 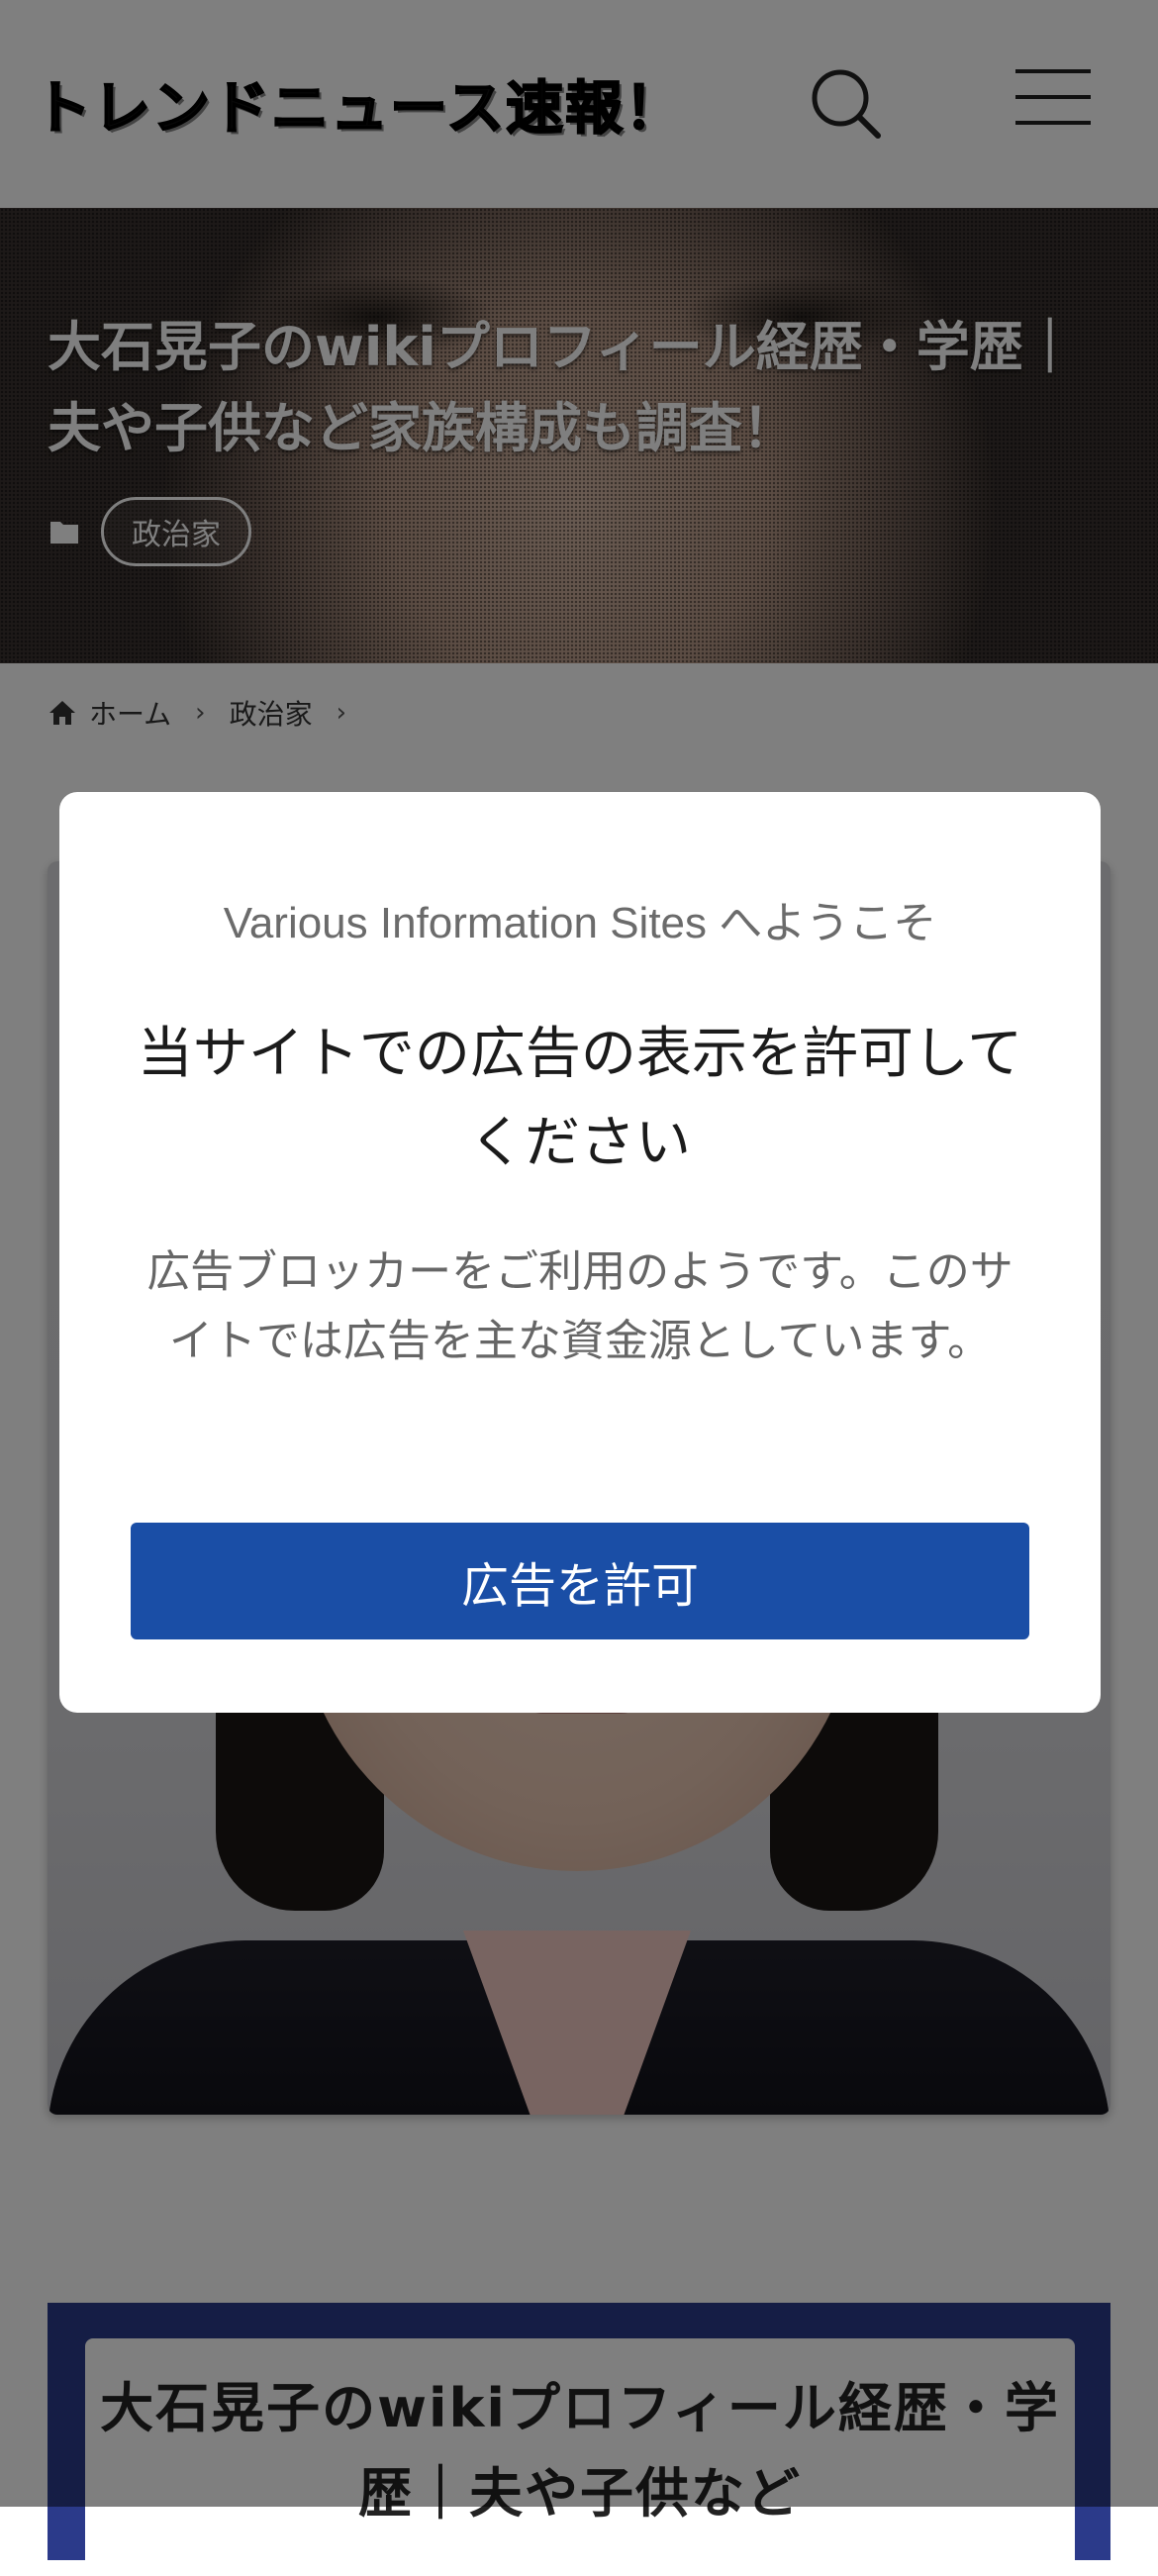 What do you see at coordinates (580, 1098) in the screenshot?
I see `modal-heading: 当サイトでの広告の表示を許可してください` at bounding box center [580, 1098].